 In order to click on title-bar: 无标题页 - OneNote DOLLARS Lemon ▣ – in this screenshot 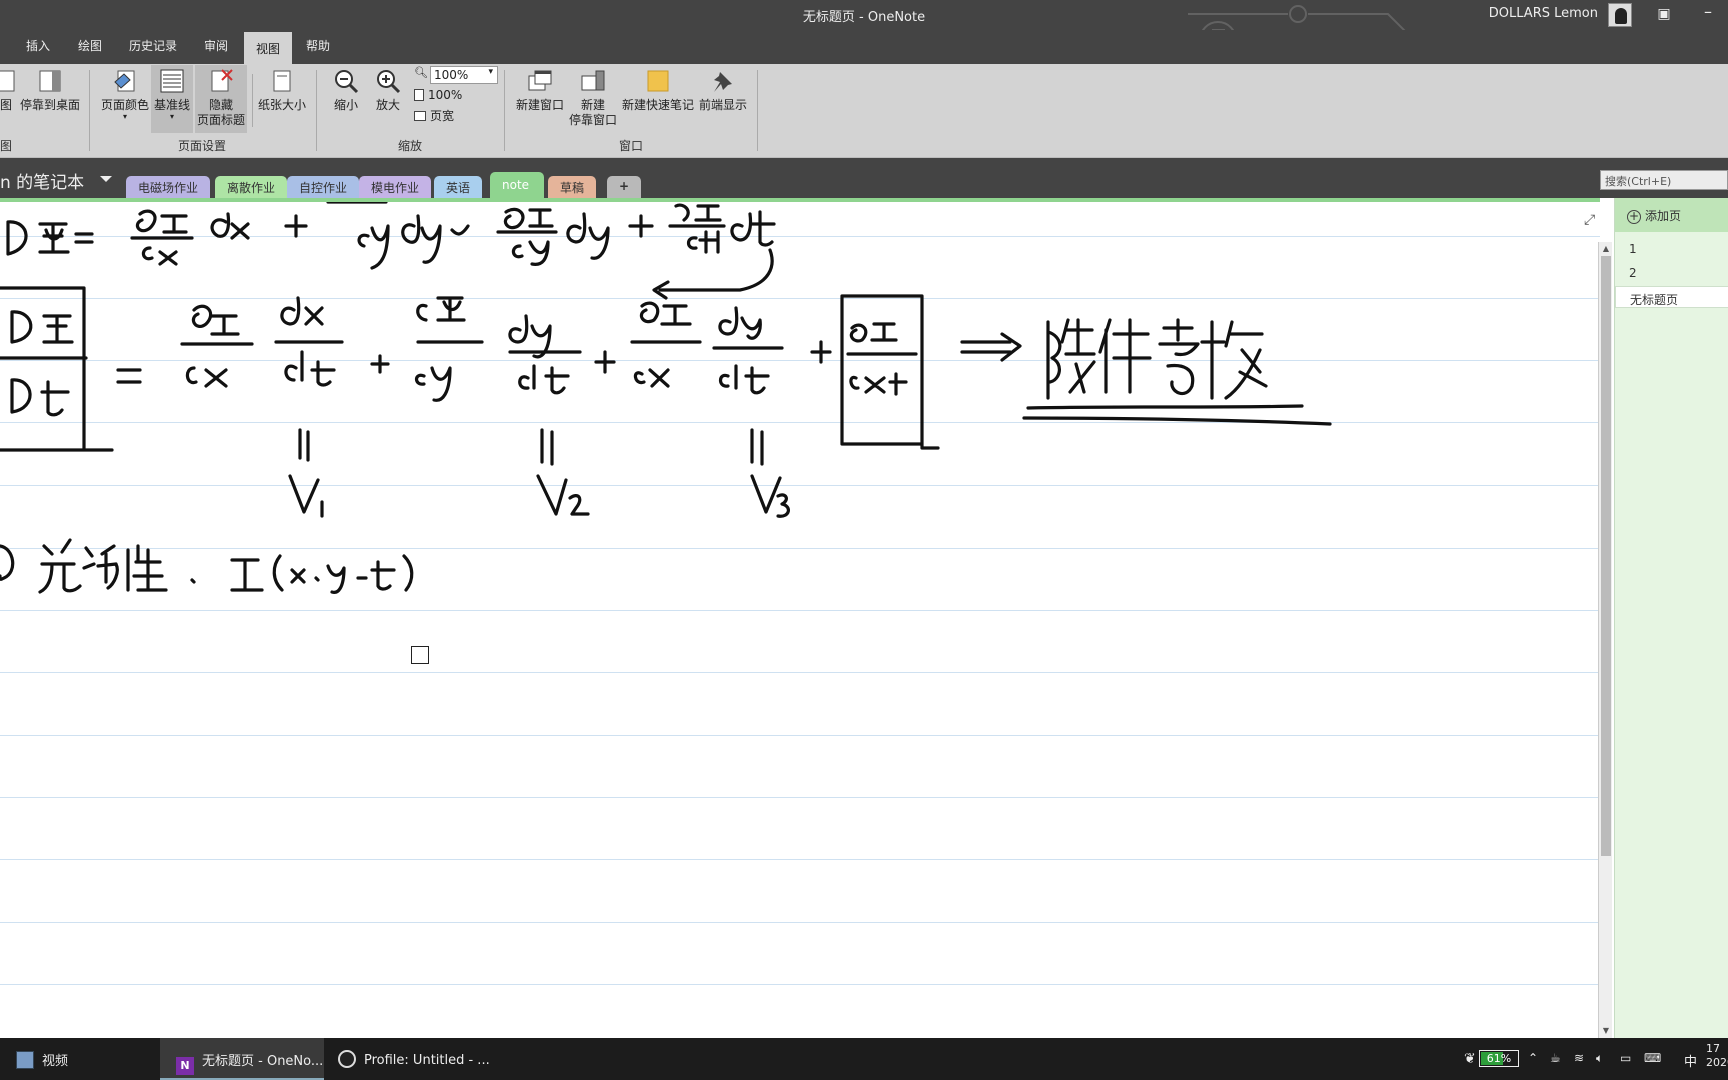, I will do `click(864, 30)`.